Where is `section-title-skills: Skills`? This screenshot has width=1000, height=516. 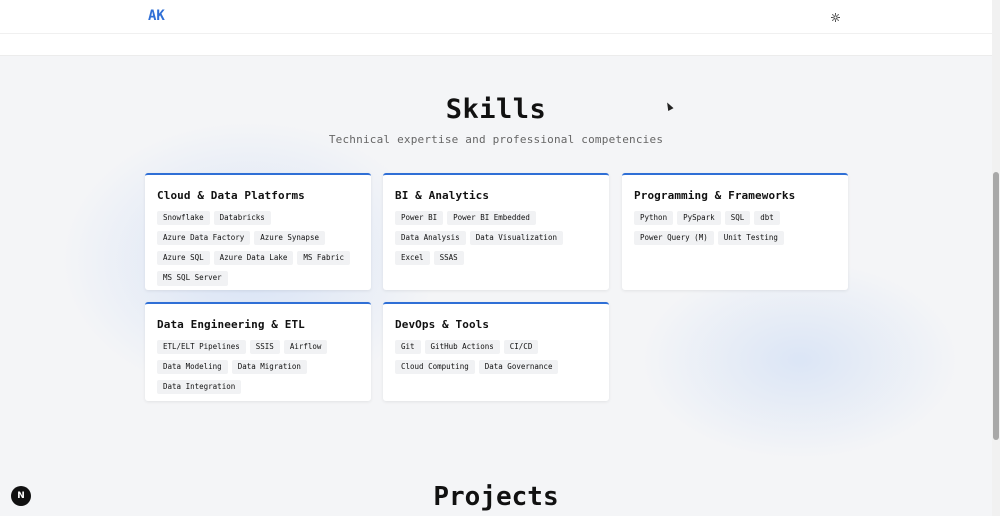
section-title-skills: Skills is located at coordinates (496, 109).